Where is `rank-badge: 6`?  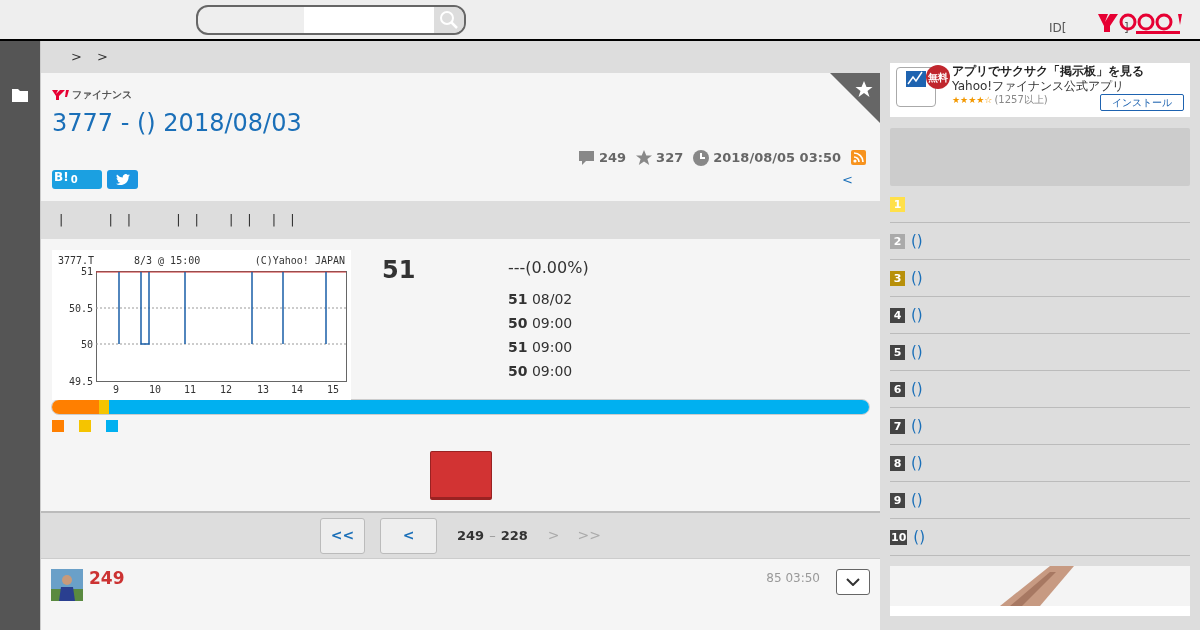
rank-badge: 6 is located at coordinates (897, 389).